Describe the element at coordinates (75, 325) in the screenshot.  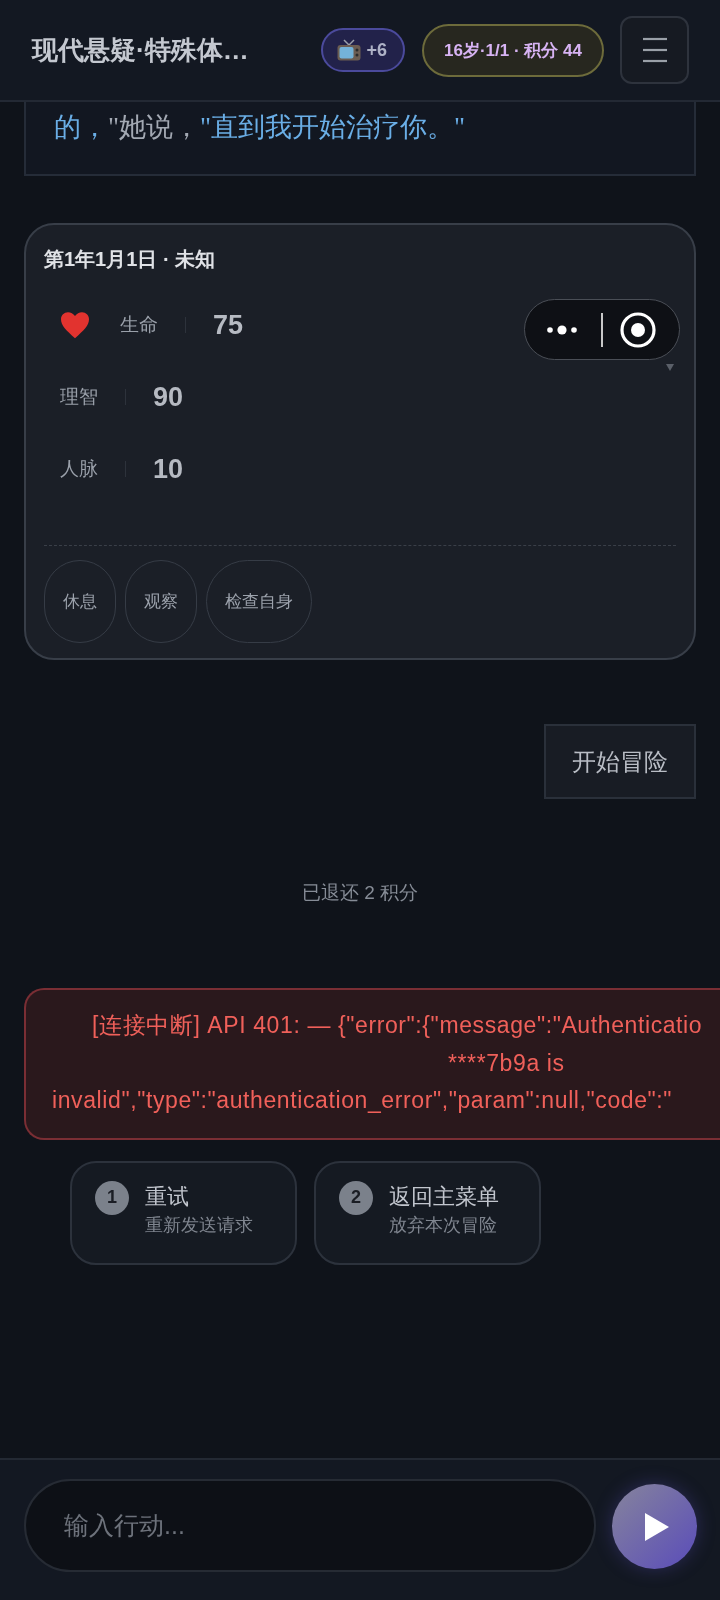
I see `heart-icon` at that location.